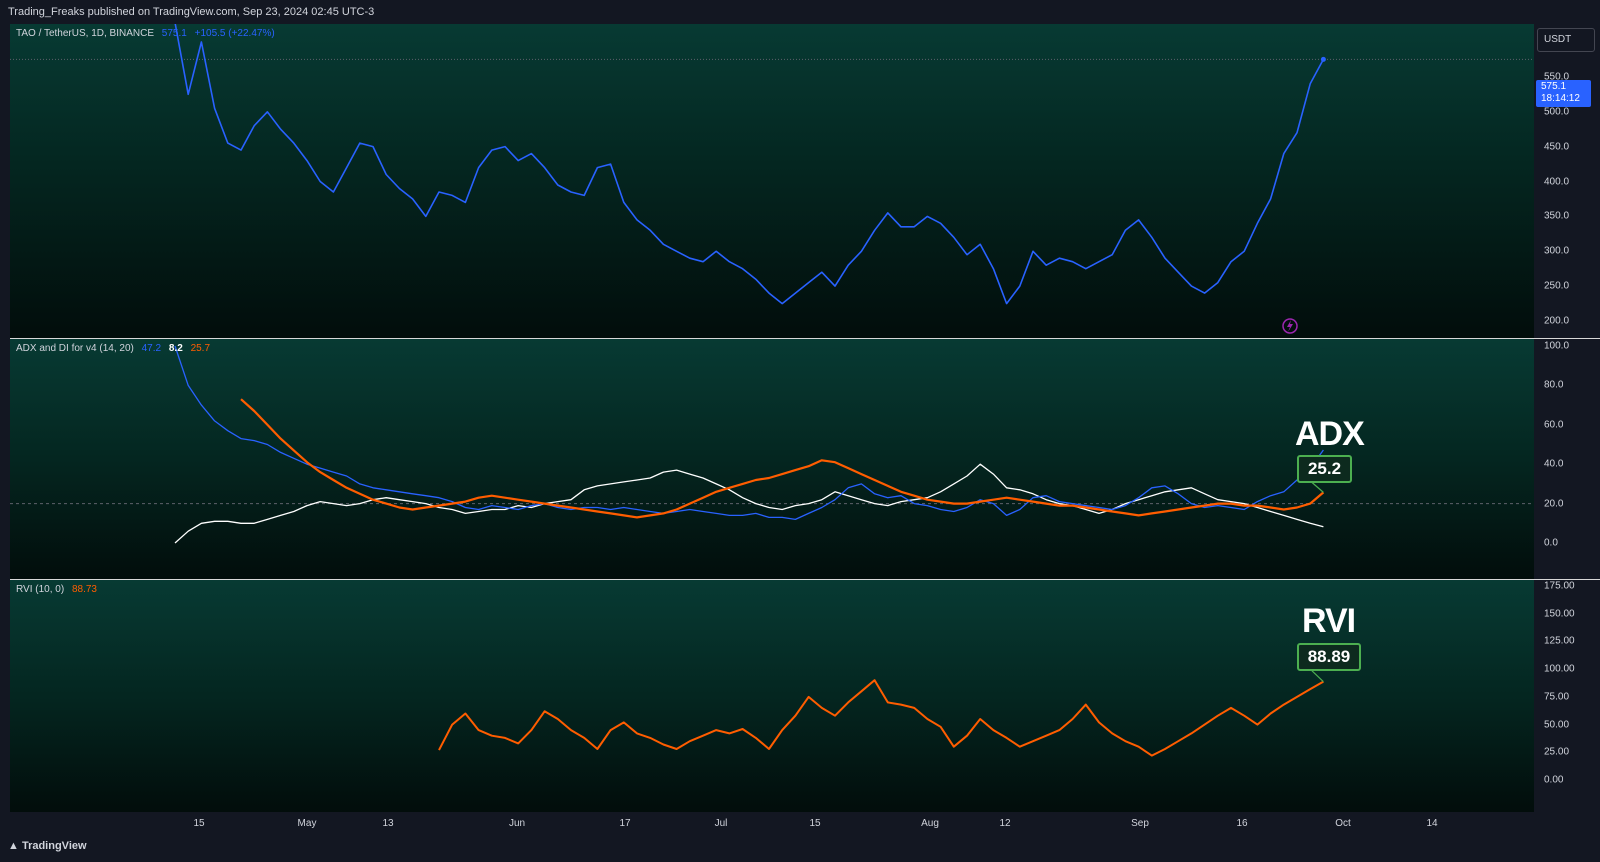 Image resolution: width=1600 pixels, height=862 pixels. I want to click on rvi-value: 88.73, so click(84, 589).